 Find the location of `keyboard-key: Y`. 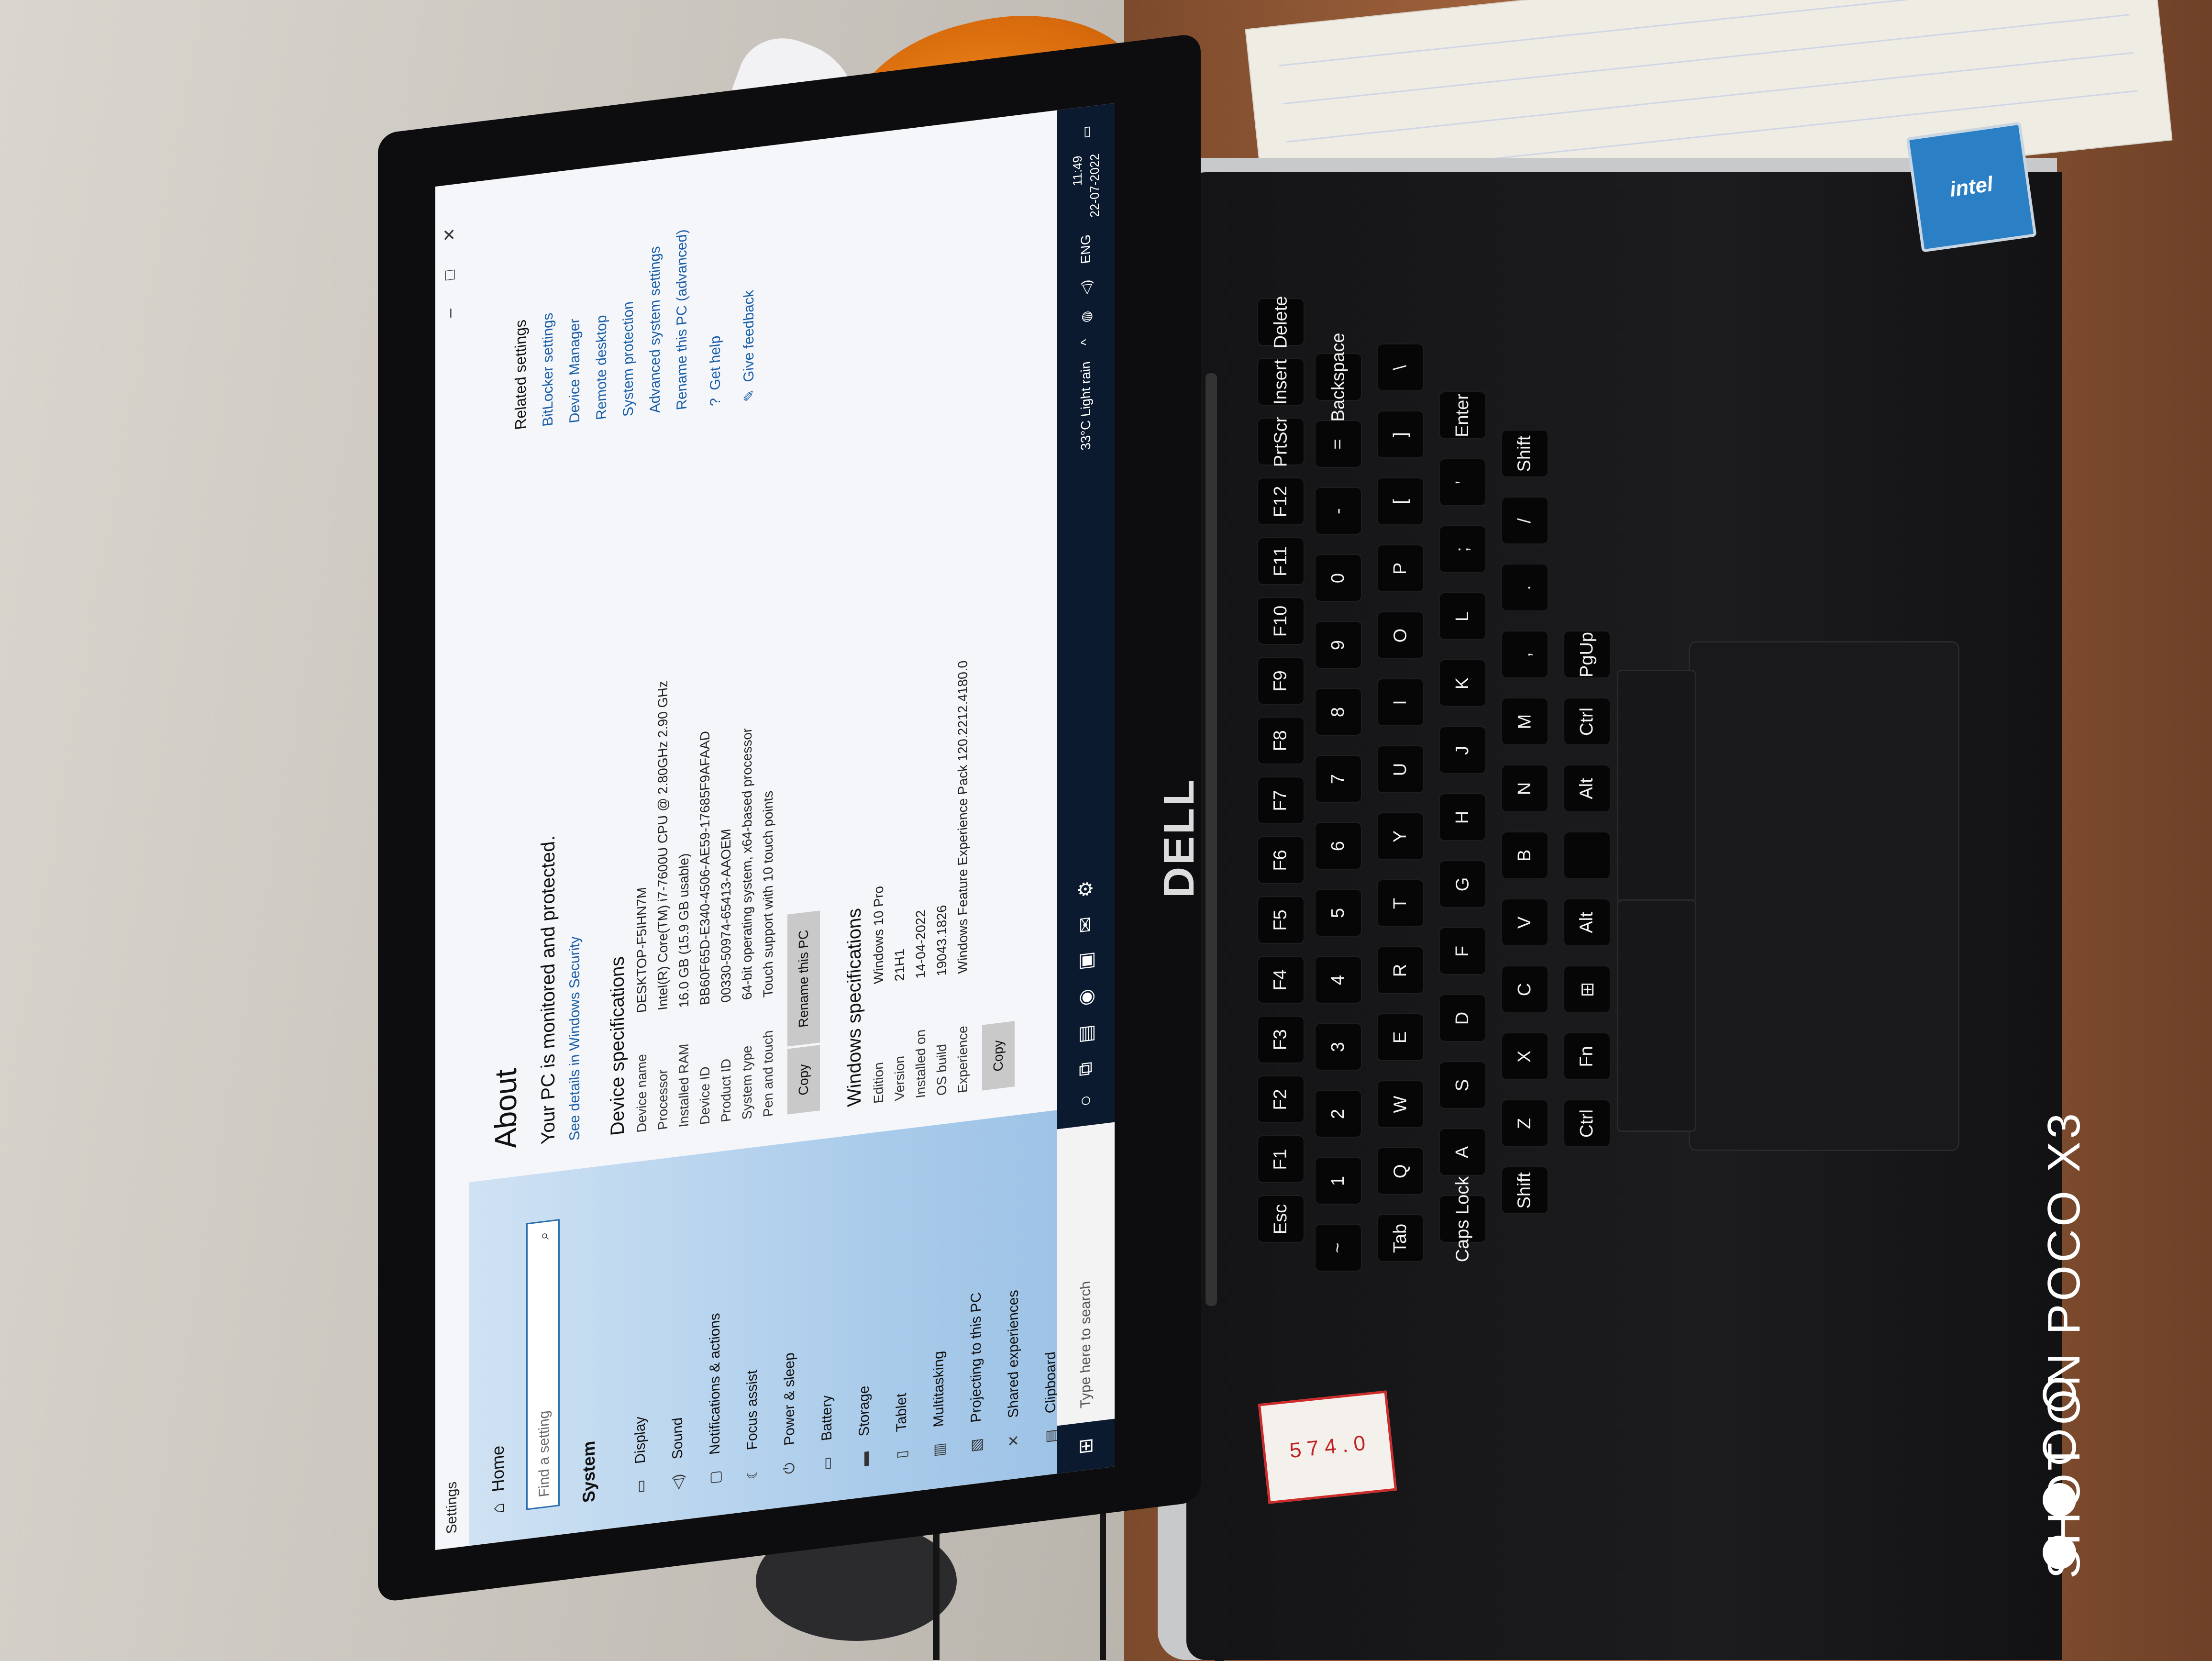

keyboard-key: Y is located at coordinates (1400, 836).